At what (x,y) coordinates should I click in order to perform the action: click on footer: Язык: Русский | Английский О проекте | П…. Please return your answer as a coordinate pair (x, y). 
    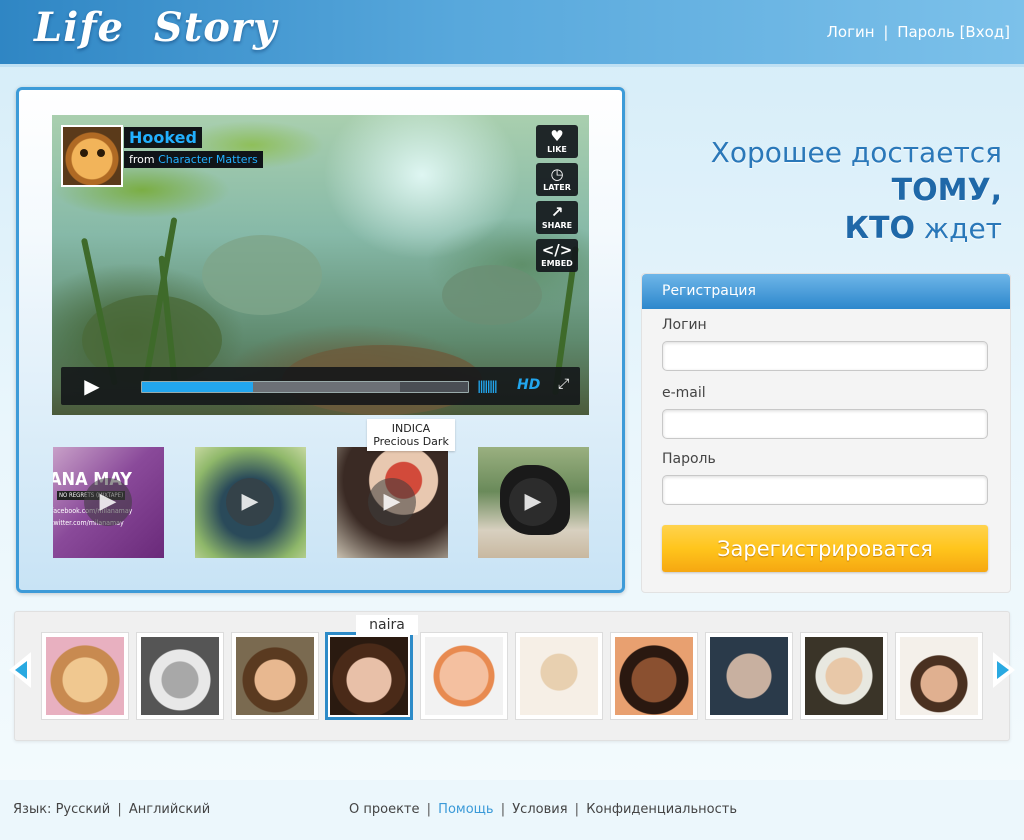
    Looking at the image, I should click on (512, 810).